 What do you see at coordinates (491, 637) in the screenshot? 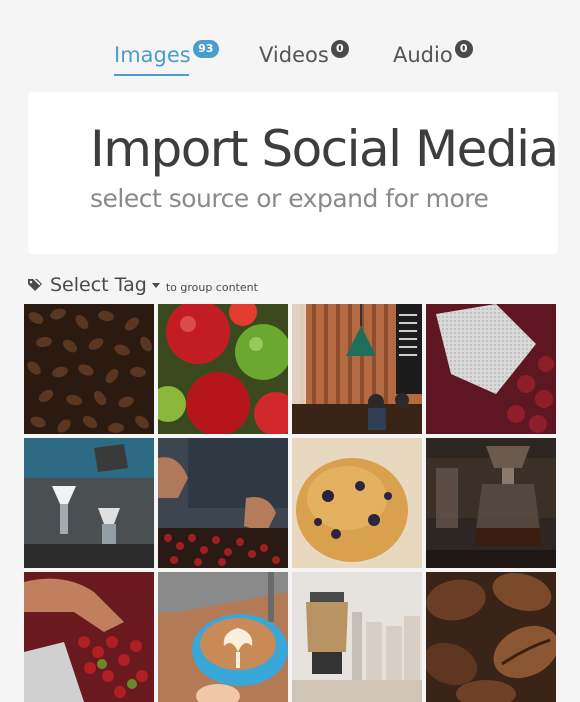
I see `gallery-image-roasted-beans-closeup` at bounding box center [491, 637].